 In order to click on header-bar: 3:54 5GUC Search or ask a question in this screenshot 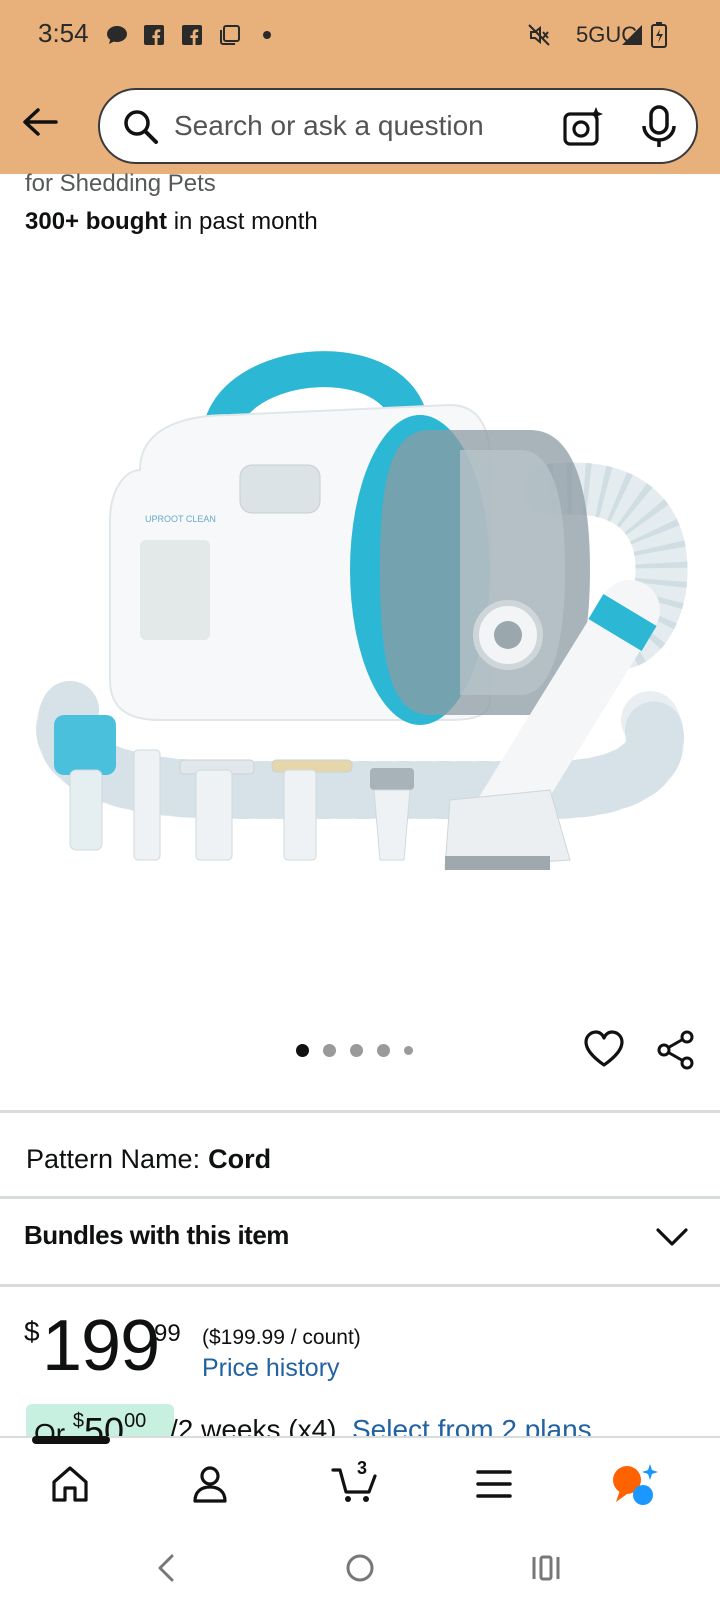, I will do `click(360, 87)`.